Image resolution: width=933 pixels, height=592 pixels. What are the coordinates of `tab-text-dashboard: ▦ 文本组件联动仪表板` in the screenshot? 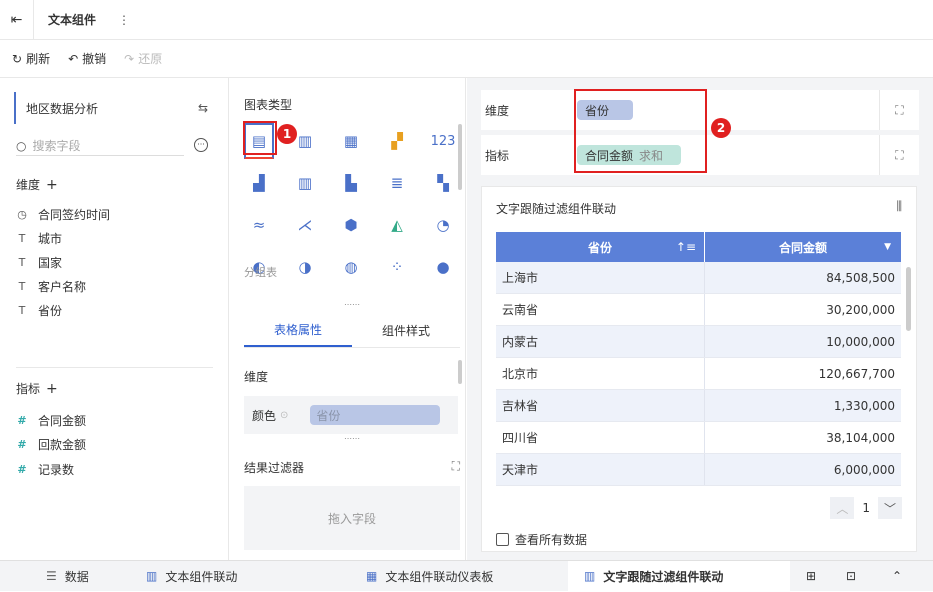 It's located at (459, 576).